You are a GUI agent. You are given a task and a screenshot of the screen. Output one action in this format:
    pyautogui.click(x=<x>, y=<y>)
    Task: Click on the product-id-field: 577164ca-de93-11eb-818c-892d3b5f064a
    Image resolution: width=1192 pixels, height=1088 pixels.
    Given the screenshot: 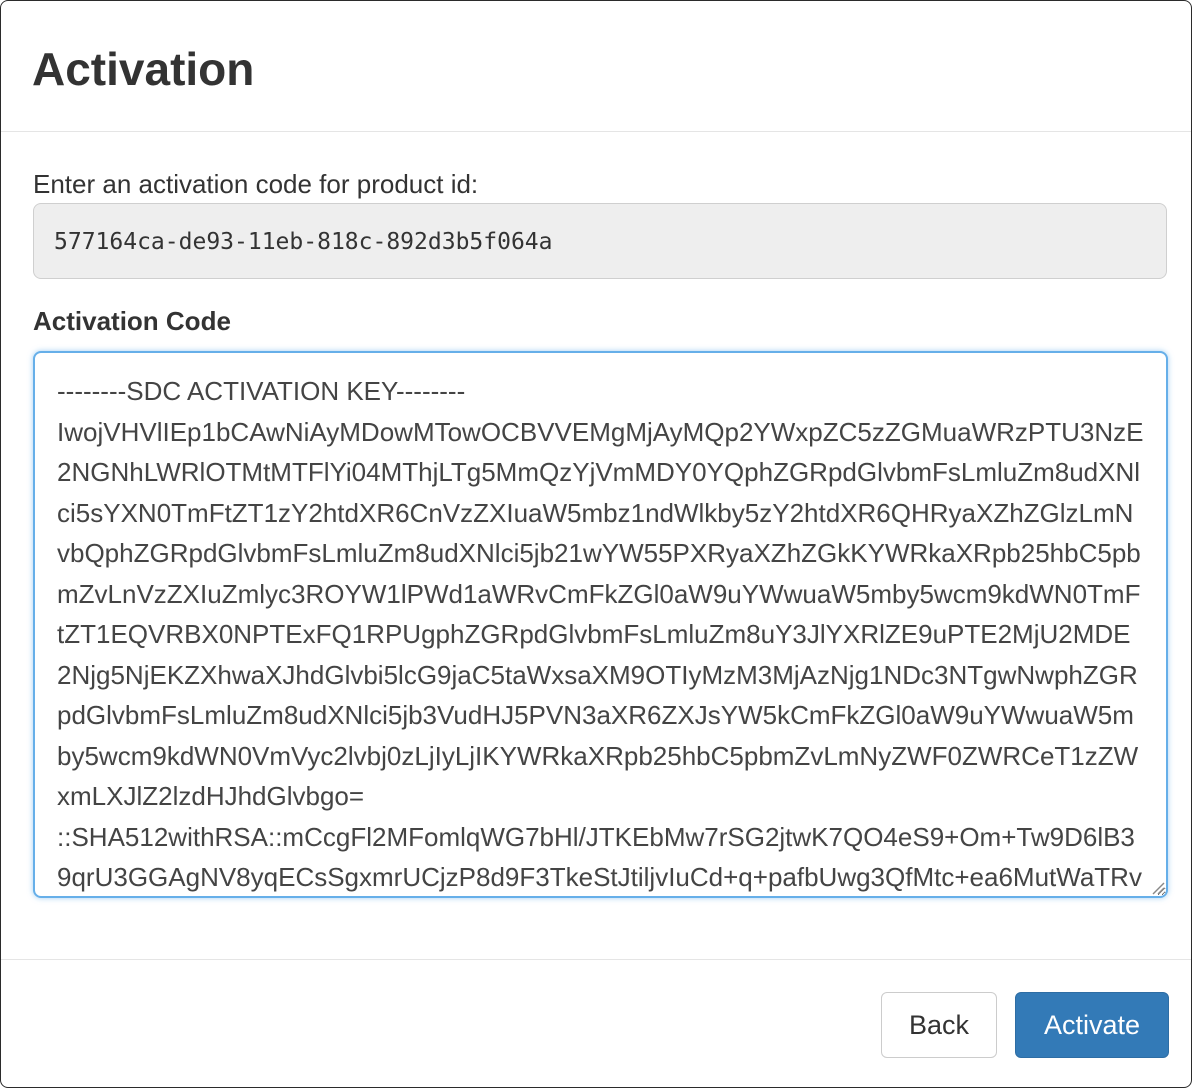 What is the action you would take?
    pyautogui.click(x=600, y=241)
    